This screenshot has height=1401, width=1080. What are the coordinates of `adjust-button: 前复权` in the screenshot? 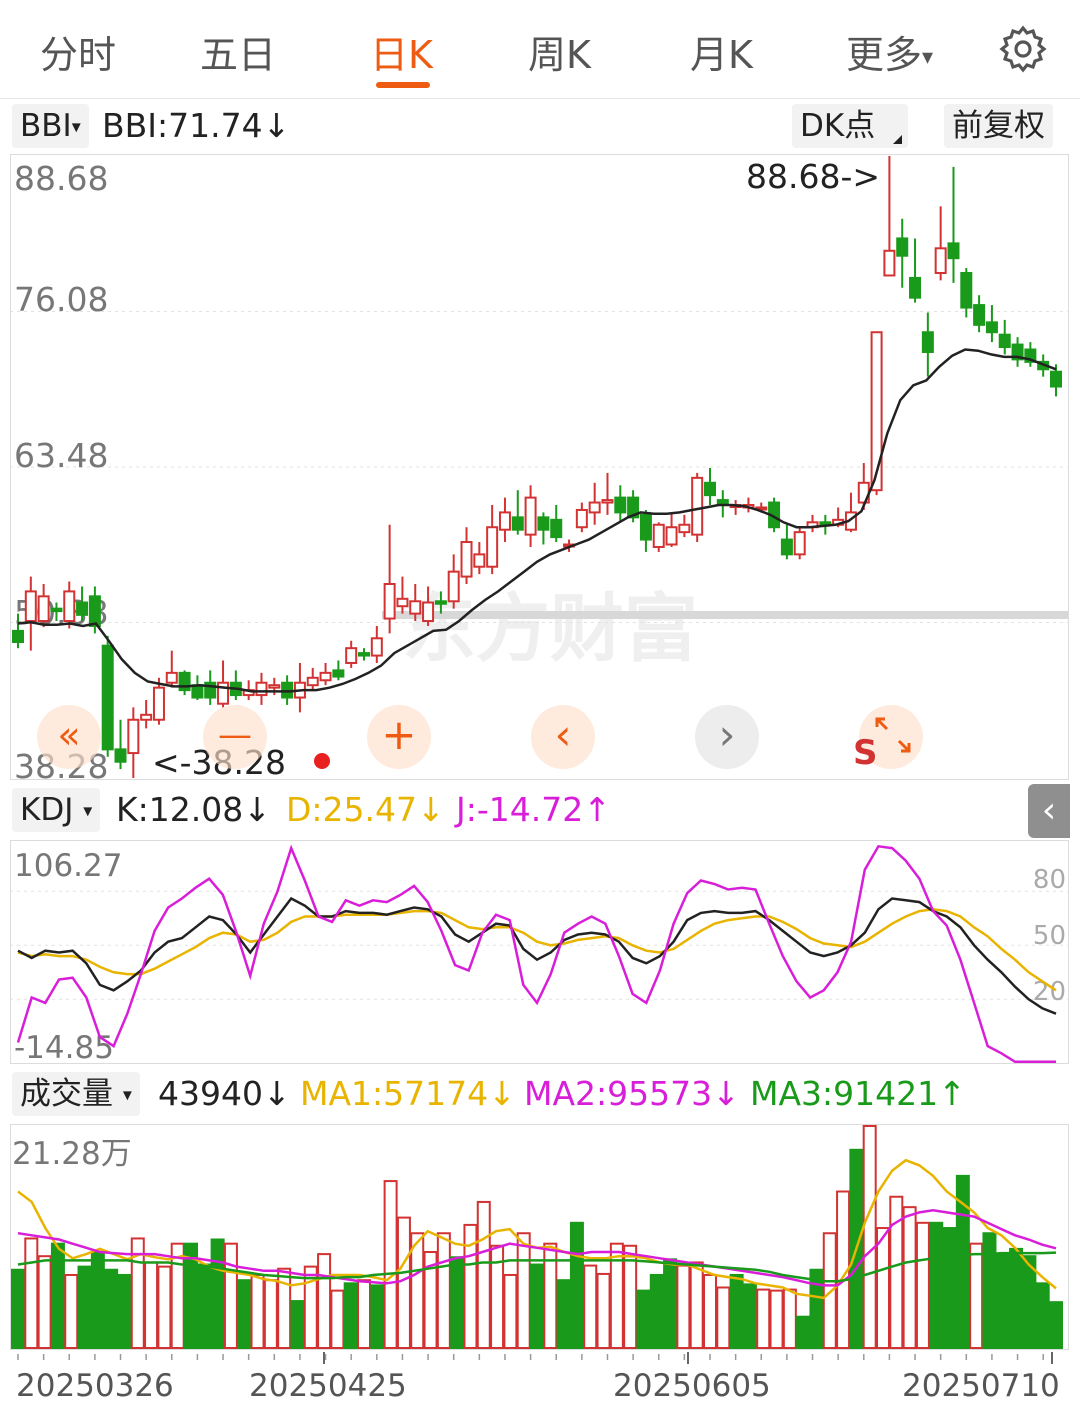 It's located at (998, 126).